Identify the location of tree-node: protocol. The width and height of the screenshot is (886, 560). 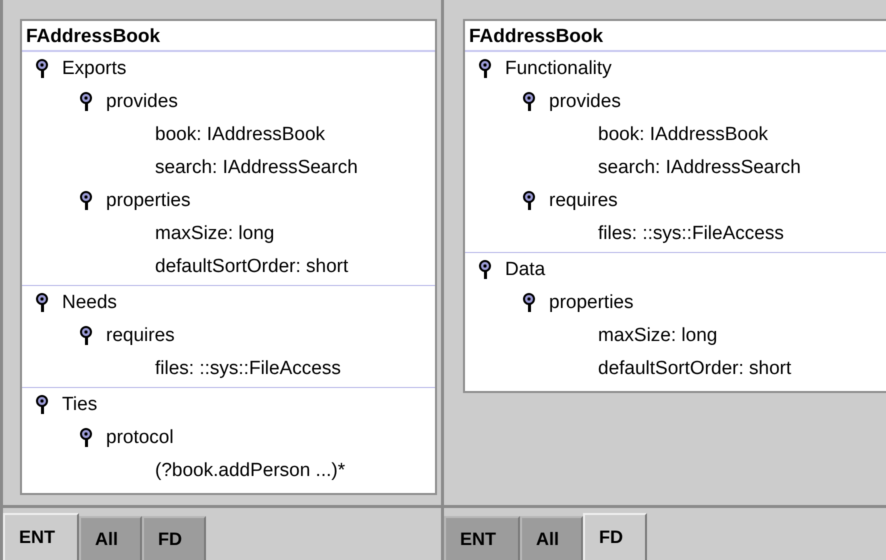
(140, 437).